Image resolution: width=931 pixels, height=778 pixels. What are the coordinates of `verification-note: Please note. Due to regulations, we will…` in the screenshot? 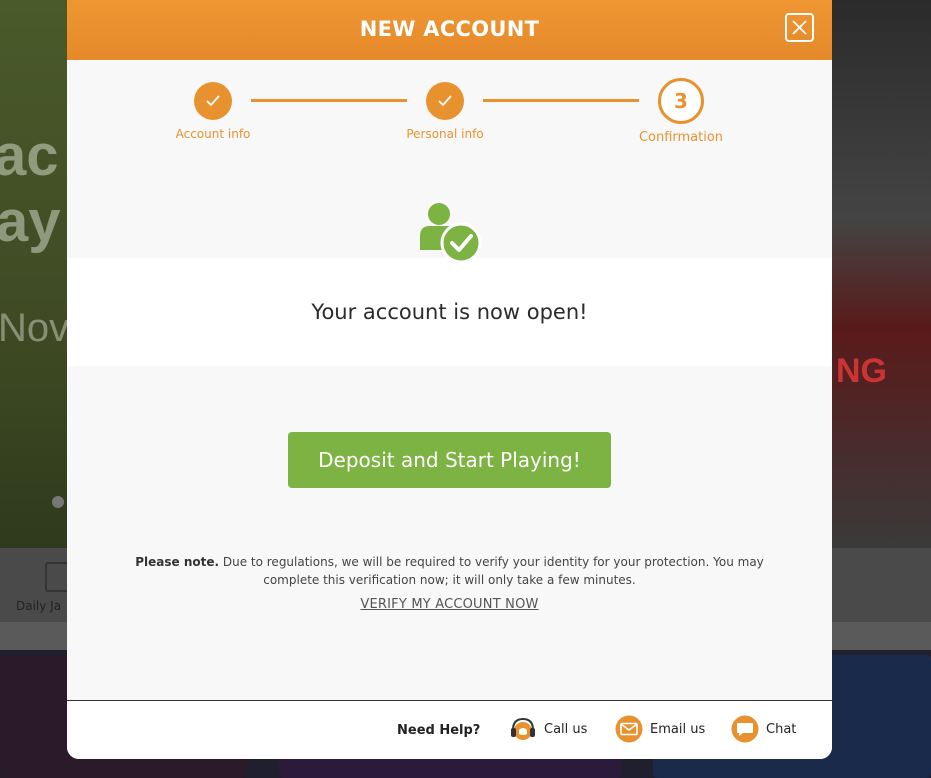 It's located at (449, 571).